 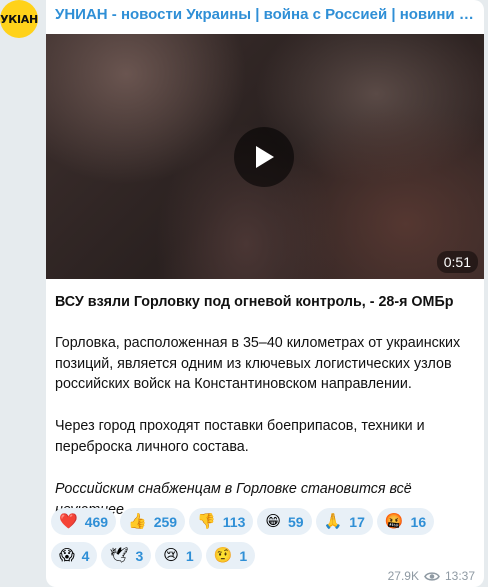 I want to click on video-duration: 0:51, so click(x=457, y=262).